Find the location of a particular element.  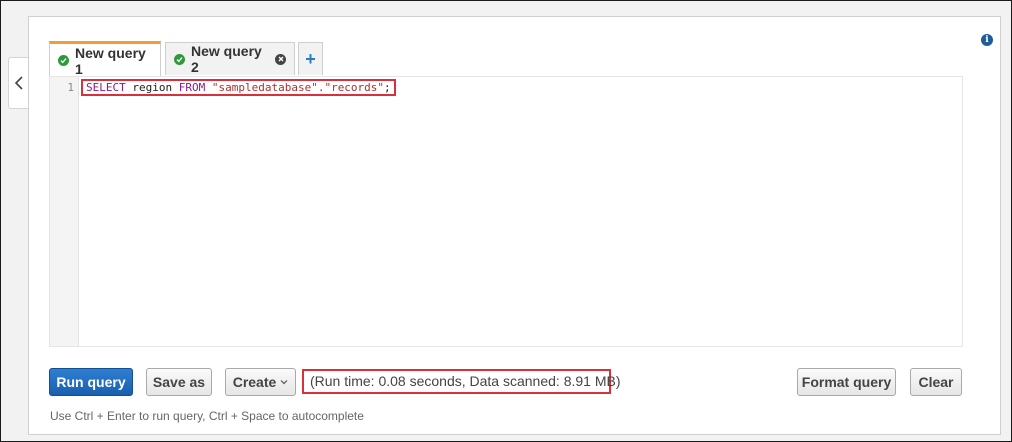

create-dropdown-button: Create is located at coordinates (260, 382).